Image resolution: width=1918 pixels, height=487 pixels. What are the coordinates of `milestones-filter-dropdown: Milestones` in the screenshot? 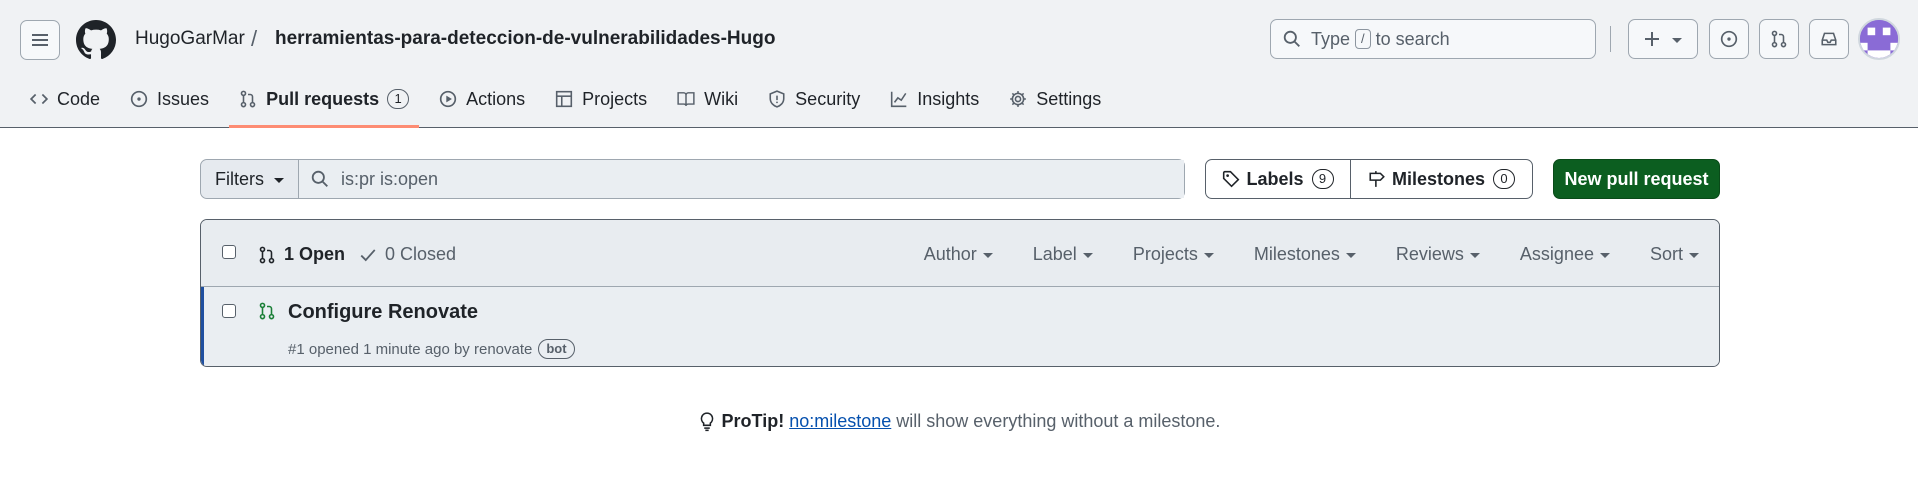 It's located at (1305, 254).